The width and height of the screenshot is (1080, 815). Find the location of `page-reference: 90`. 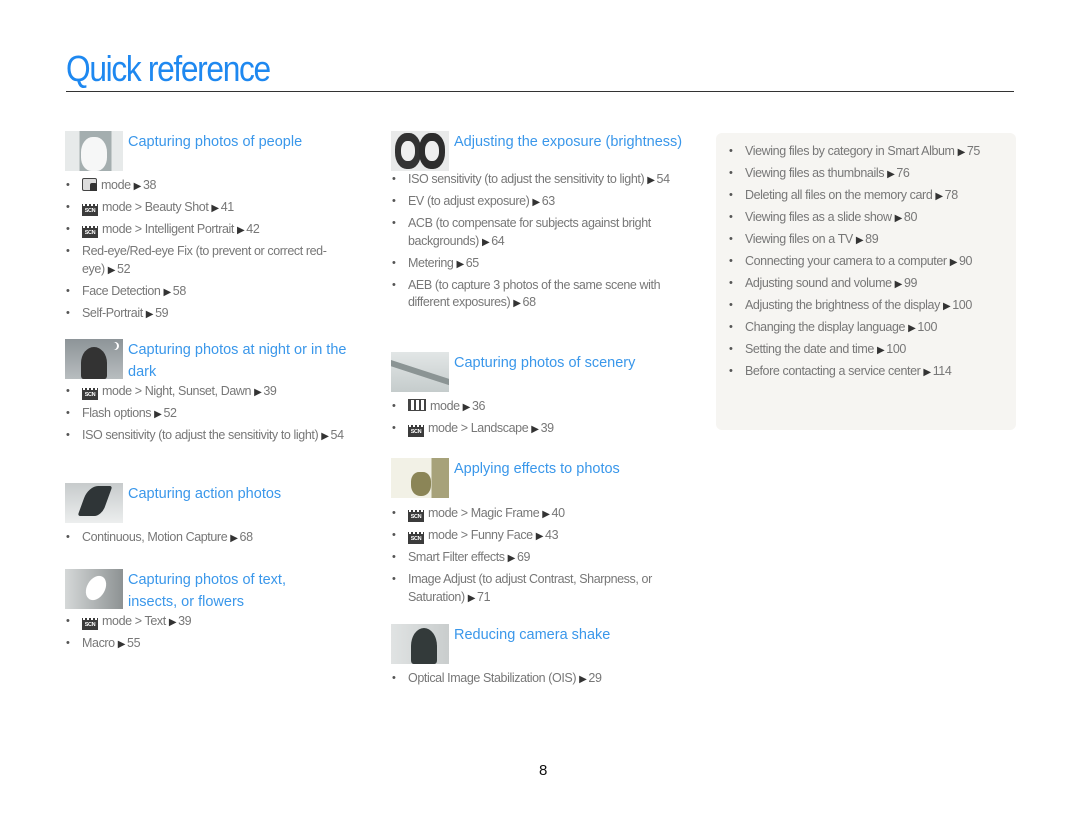

page-reference: 90 is located at coordinates (966, 261).